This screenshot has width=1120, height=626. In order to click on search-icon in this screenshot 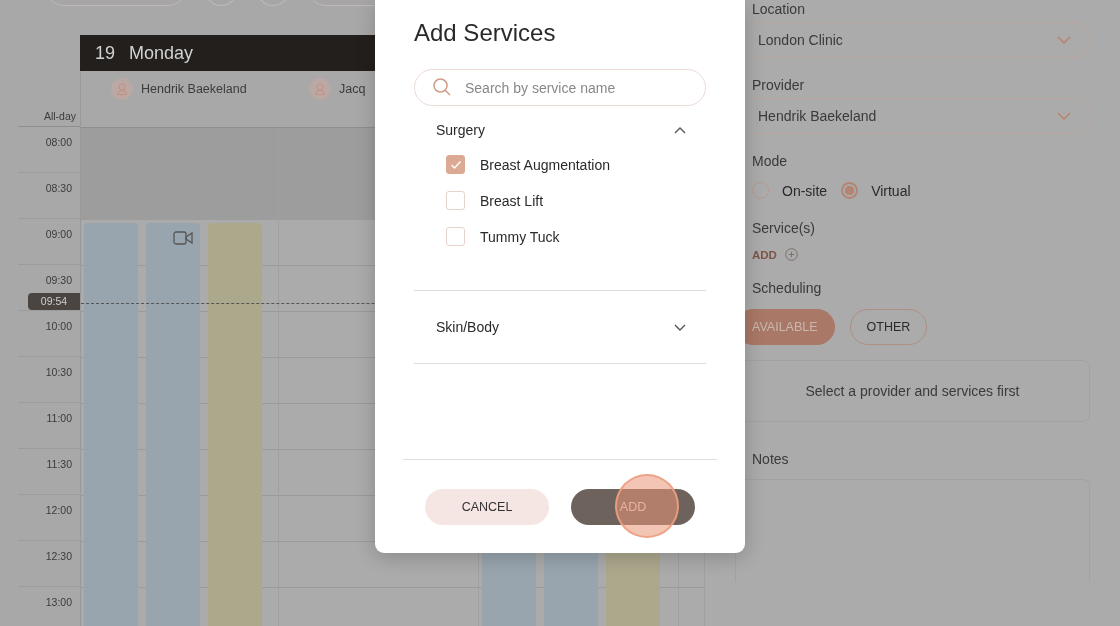, I will do `click(442, 87)`.